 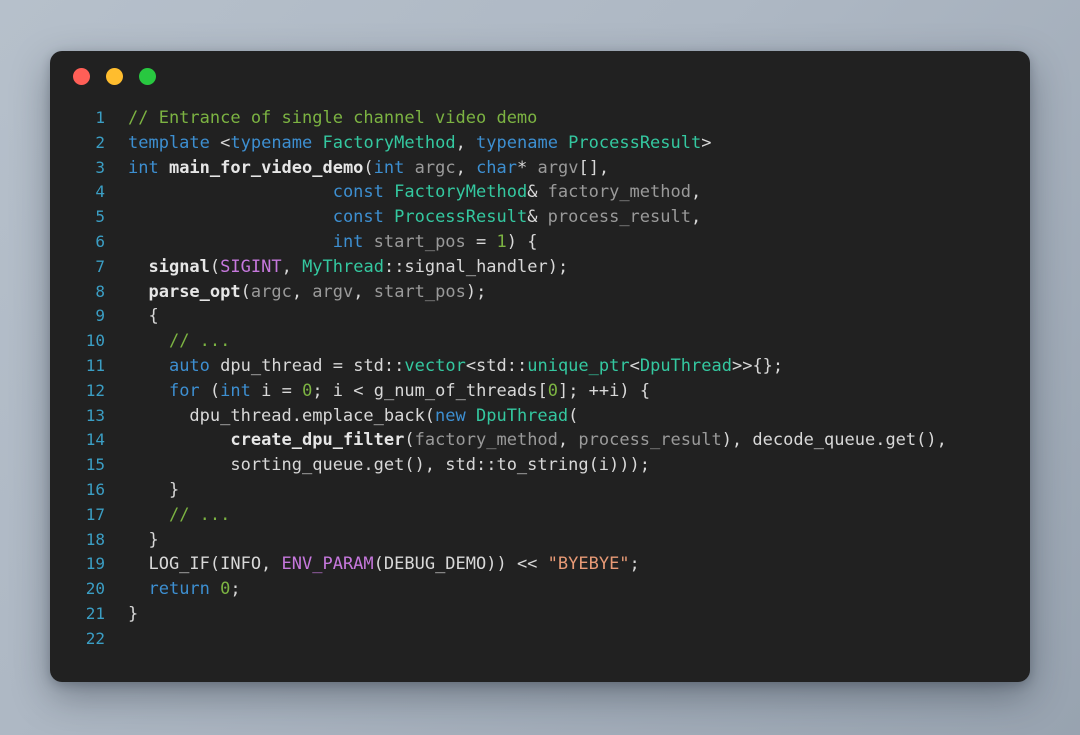 What do you see at coordinates (194, 365) in the screenshot?
I see `code-token: auto` at bounding box center [194, 365].